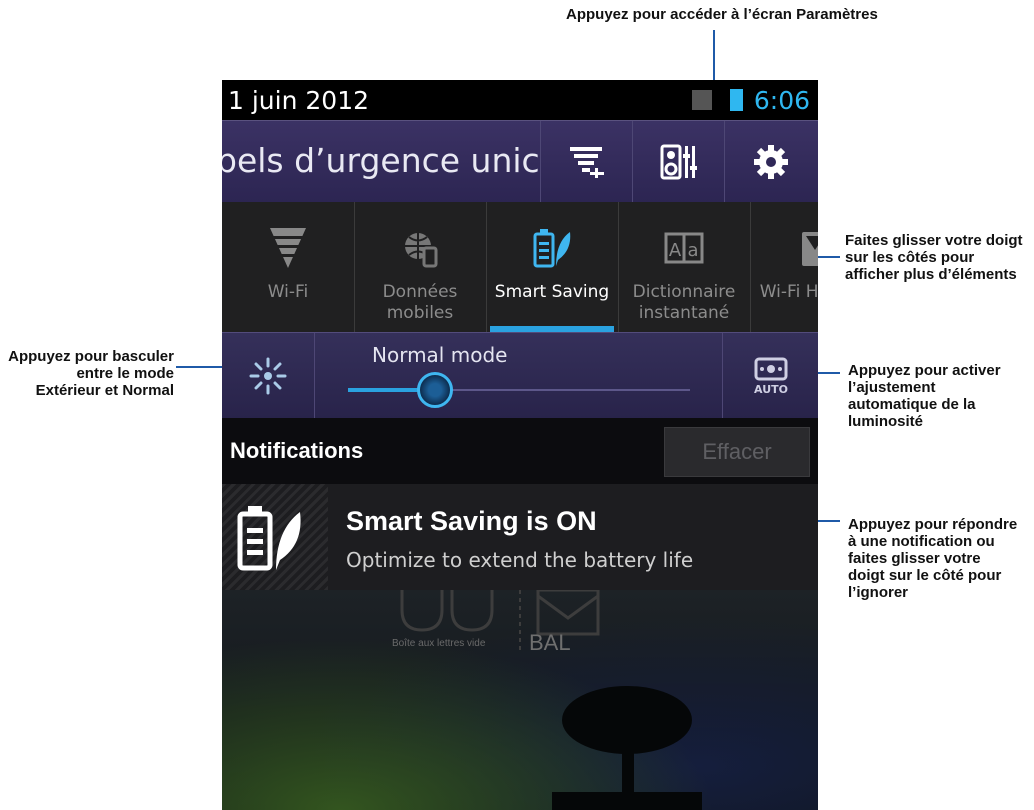 This screenshot has width=1034, height=810. I want to click on mail-app-label: BAL, so click(550, 642).